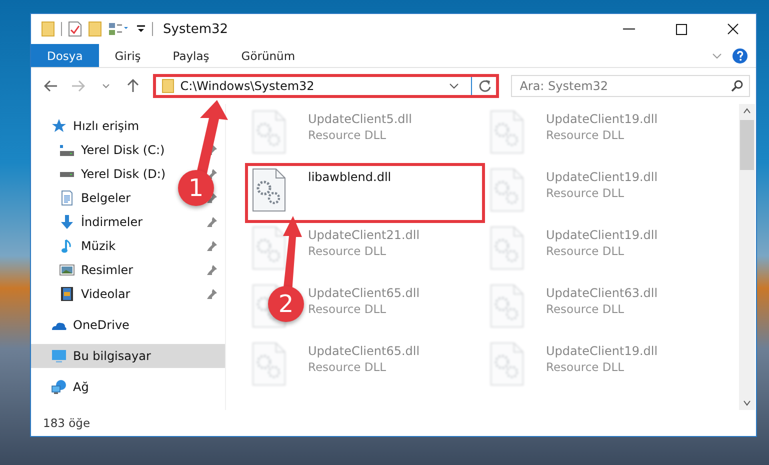 Image resolution: width=769 pixels, height=465 pixels. I want to click on document-icon, so click(67, 198).